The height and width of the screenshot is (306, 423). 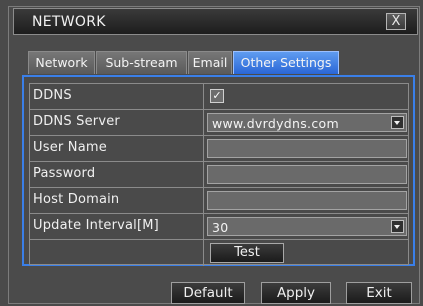 I want to click on row-user-name: User Name, so click(x=219, y=149).